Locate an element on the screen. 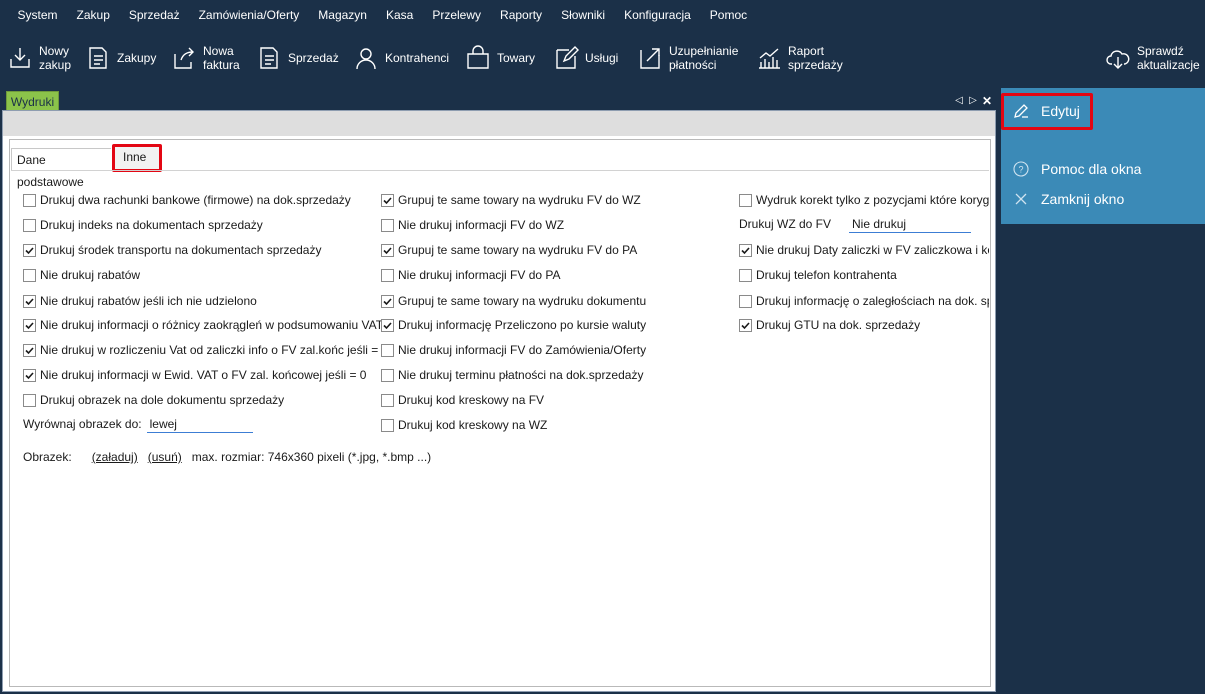  menu-magazyn: Magazyn is located at coordinates (343, 15).